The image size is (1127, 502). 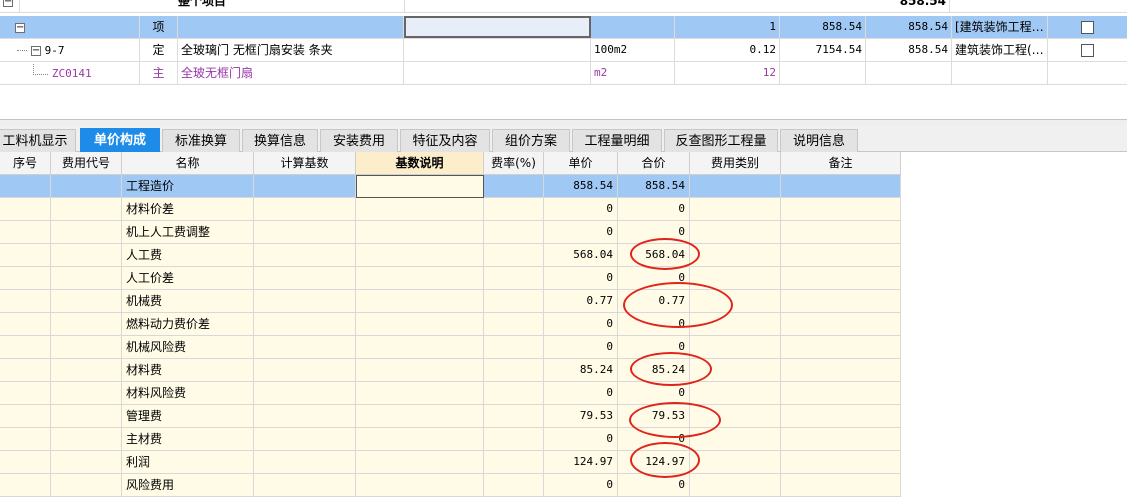 I want to click on item-unit: m2, so click(x=633, y=73).